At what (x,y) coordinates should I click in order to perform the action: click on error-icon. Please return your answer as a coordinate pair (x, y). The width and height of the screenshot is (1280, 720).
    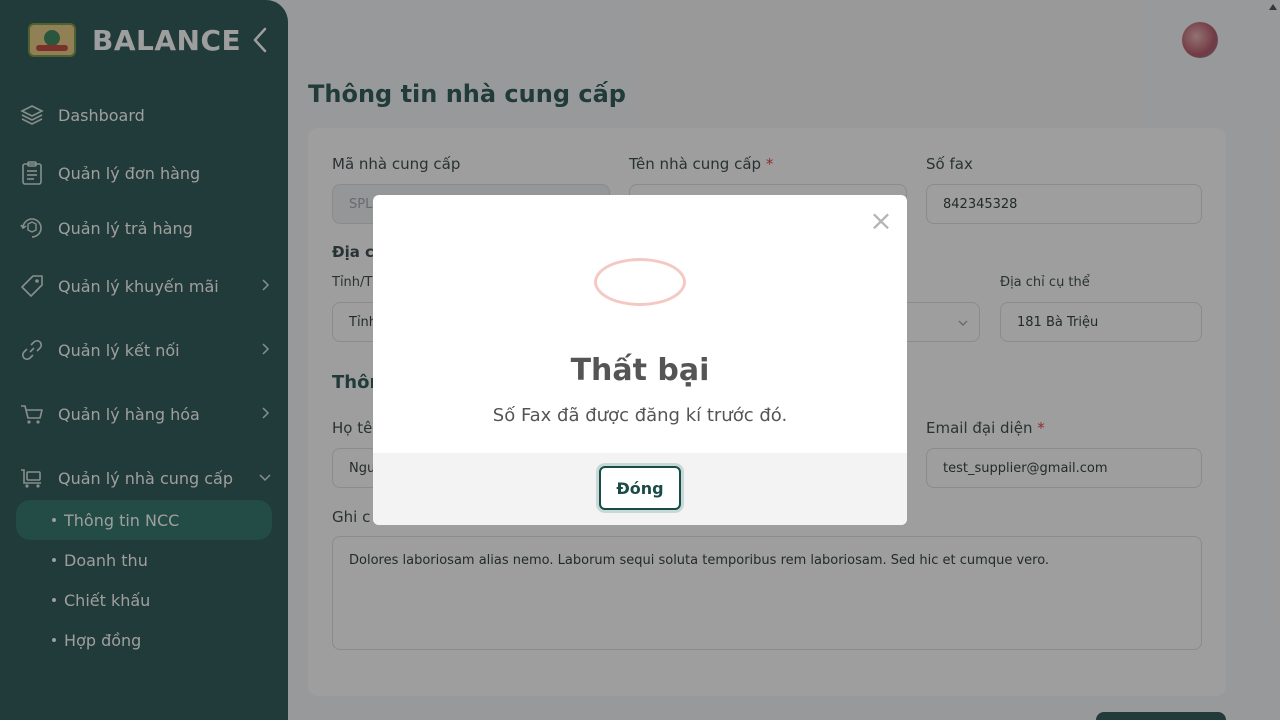
    Looking at the image, I should click on (640, 282).